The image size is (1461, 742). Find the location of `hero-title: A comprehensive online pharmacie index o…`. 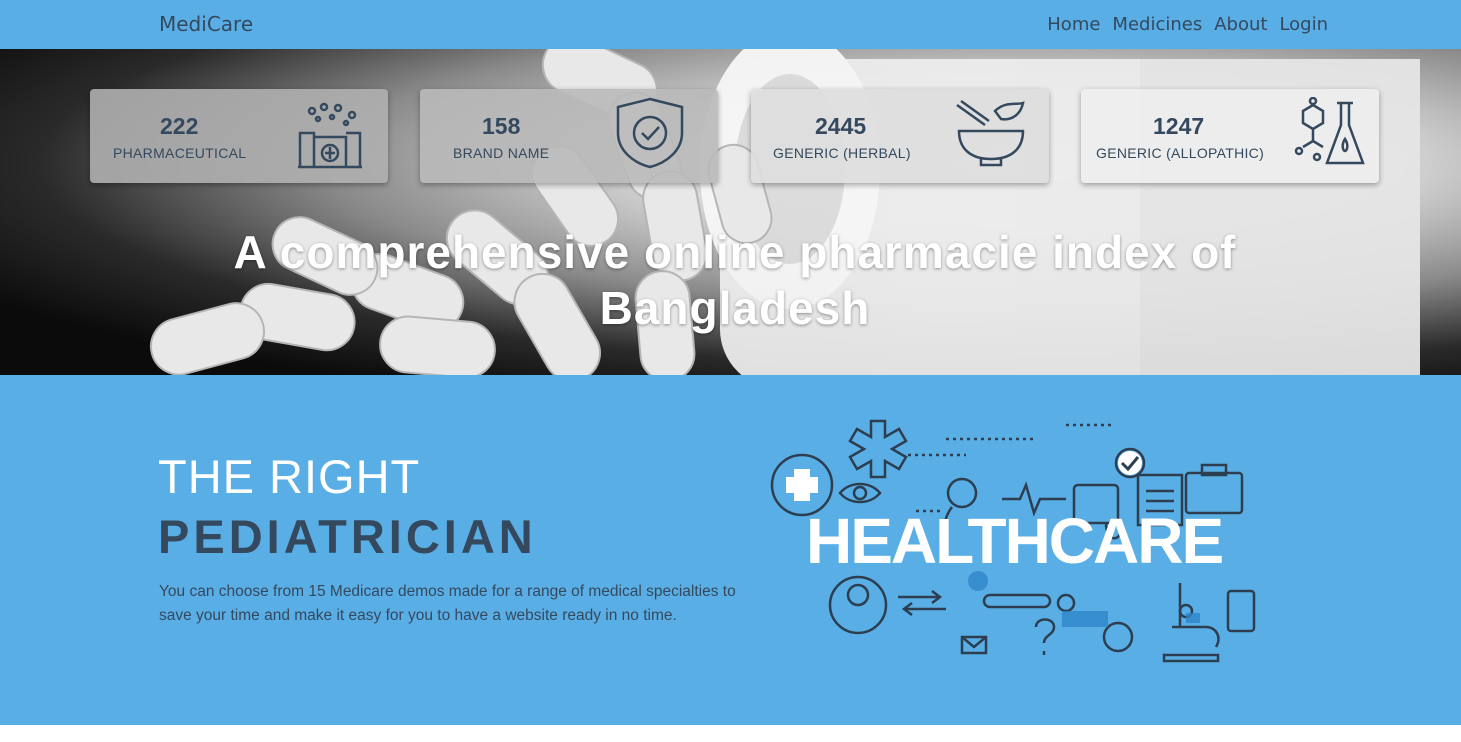

hero-title: A comprehensive online pharmacie index o… is located at coordinates (735, 280).